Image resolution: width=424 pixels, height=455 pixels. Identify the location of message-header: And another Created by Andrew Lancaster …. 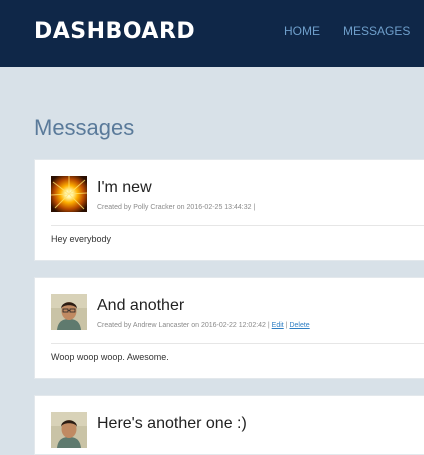
(237, 318).